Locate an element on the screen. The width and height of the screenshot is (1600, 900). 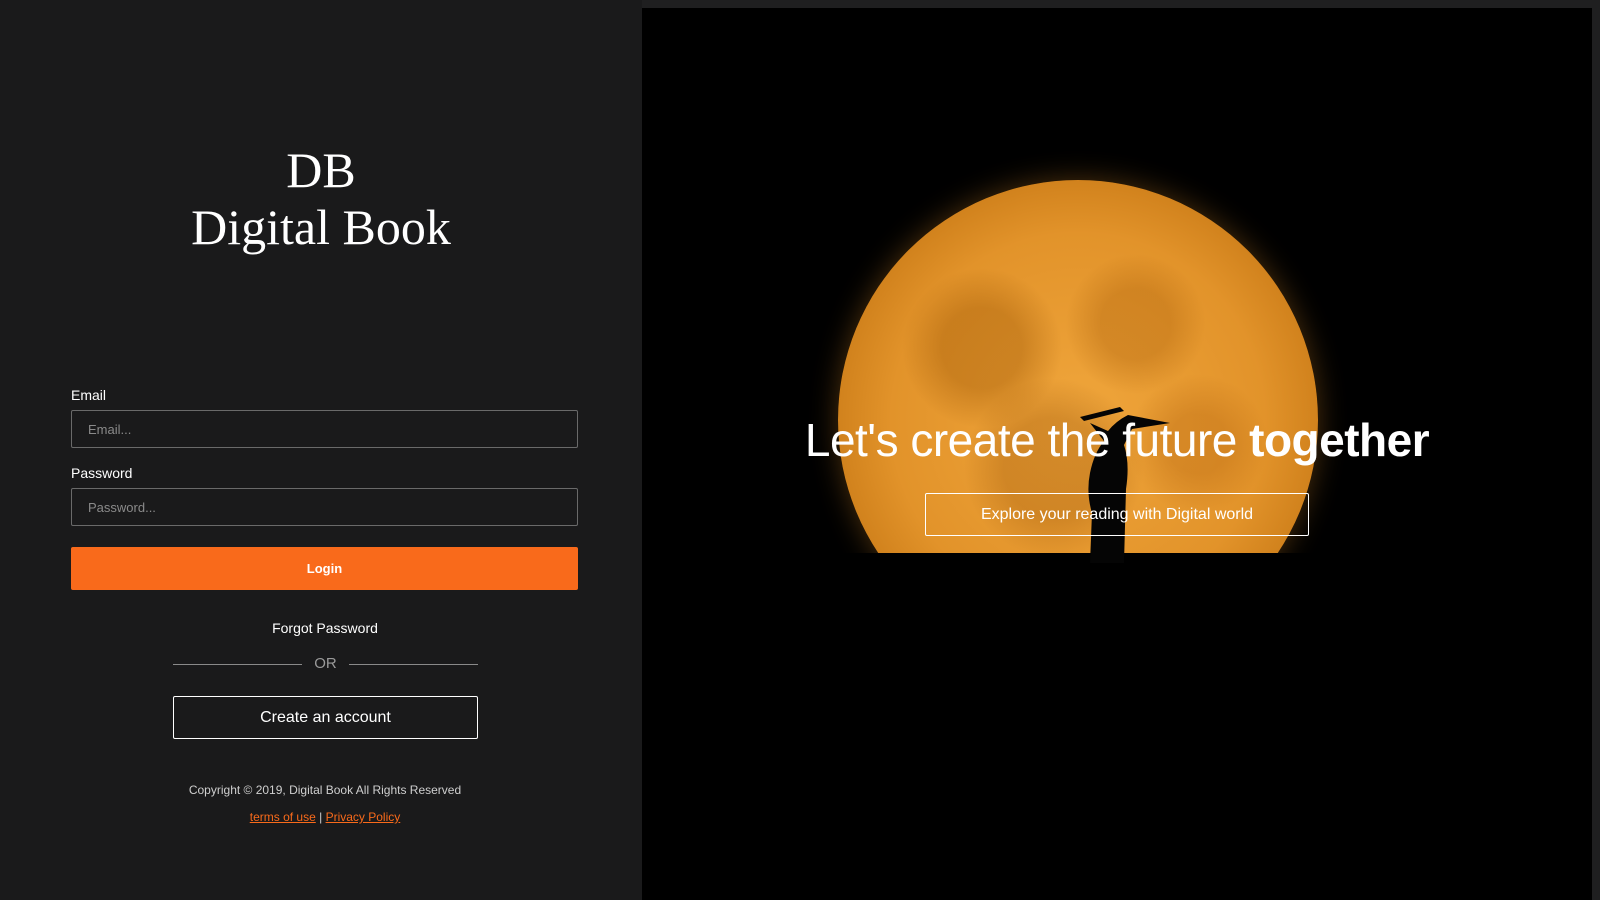
privacy-policy-link: Privacy Policy is located at coordinates (363, 817).